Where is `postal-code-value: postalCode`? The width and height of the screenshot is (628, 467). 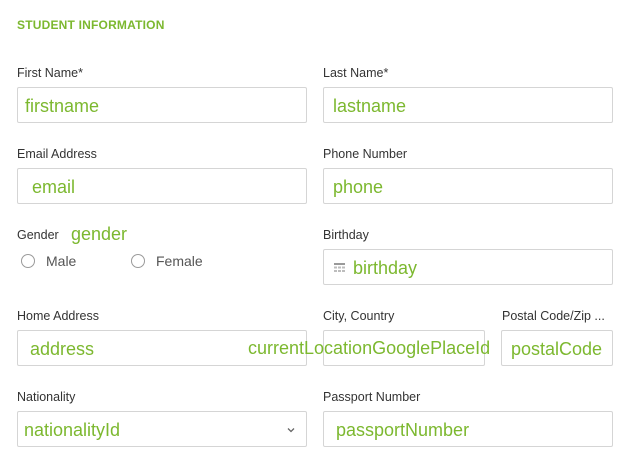
postal-code-value: postalCode is located at coordinates (557, 349).